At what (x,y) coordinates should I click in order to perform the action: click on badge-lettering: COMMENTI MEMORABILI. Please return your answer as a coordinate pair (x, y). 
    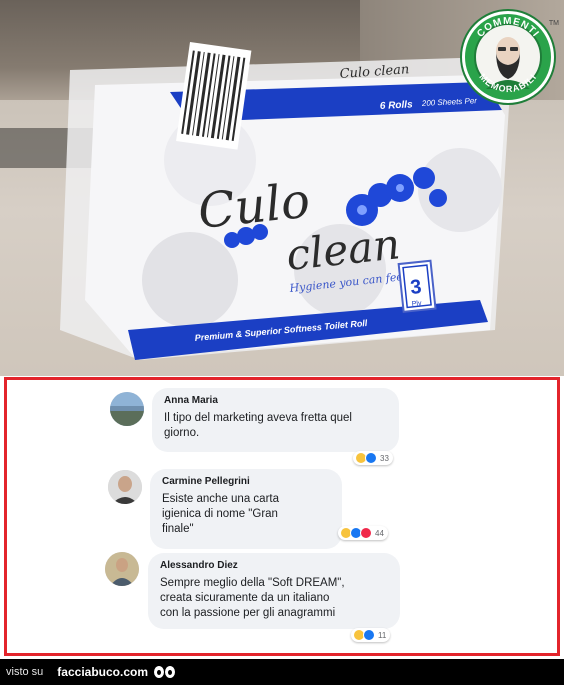
    Looking at the image, I should click on (508, 55).